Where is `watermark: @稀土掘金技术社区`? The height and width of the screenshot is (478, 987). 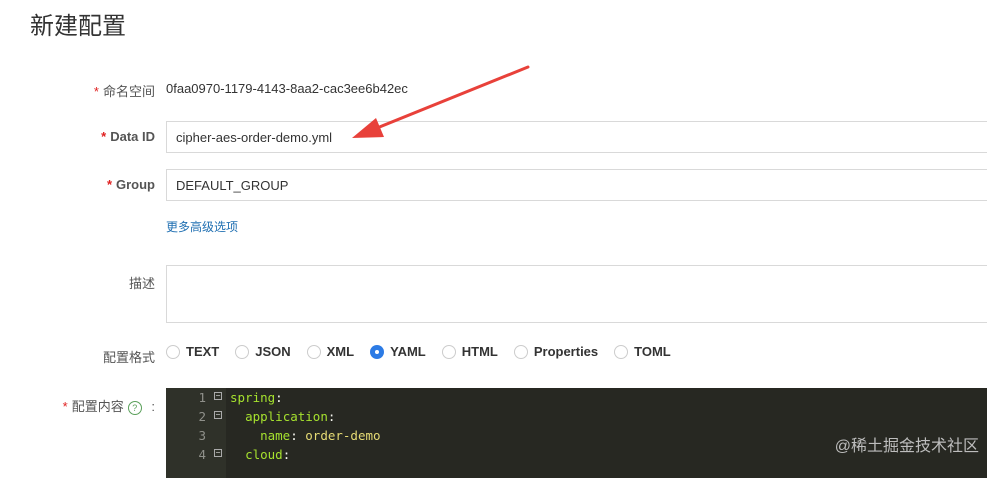 watermark: @稀土掘金技术社区 is located at coordinates (906, 446).